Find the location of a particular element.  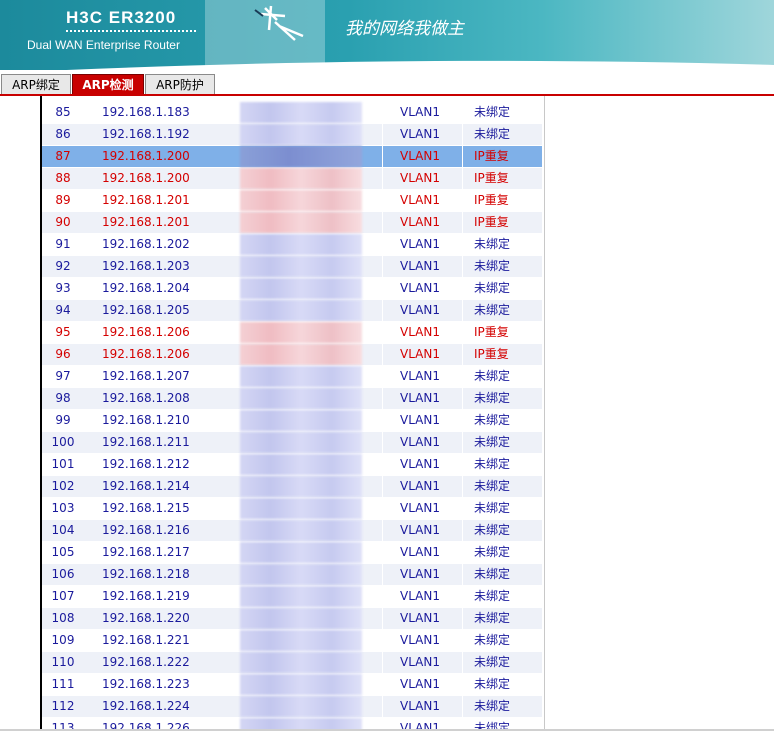

table-row: 102 192.168.1.214 VLAN1 未绑定 is located at coordinates (292, 487).